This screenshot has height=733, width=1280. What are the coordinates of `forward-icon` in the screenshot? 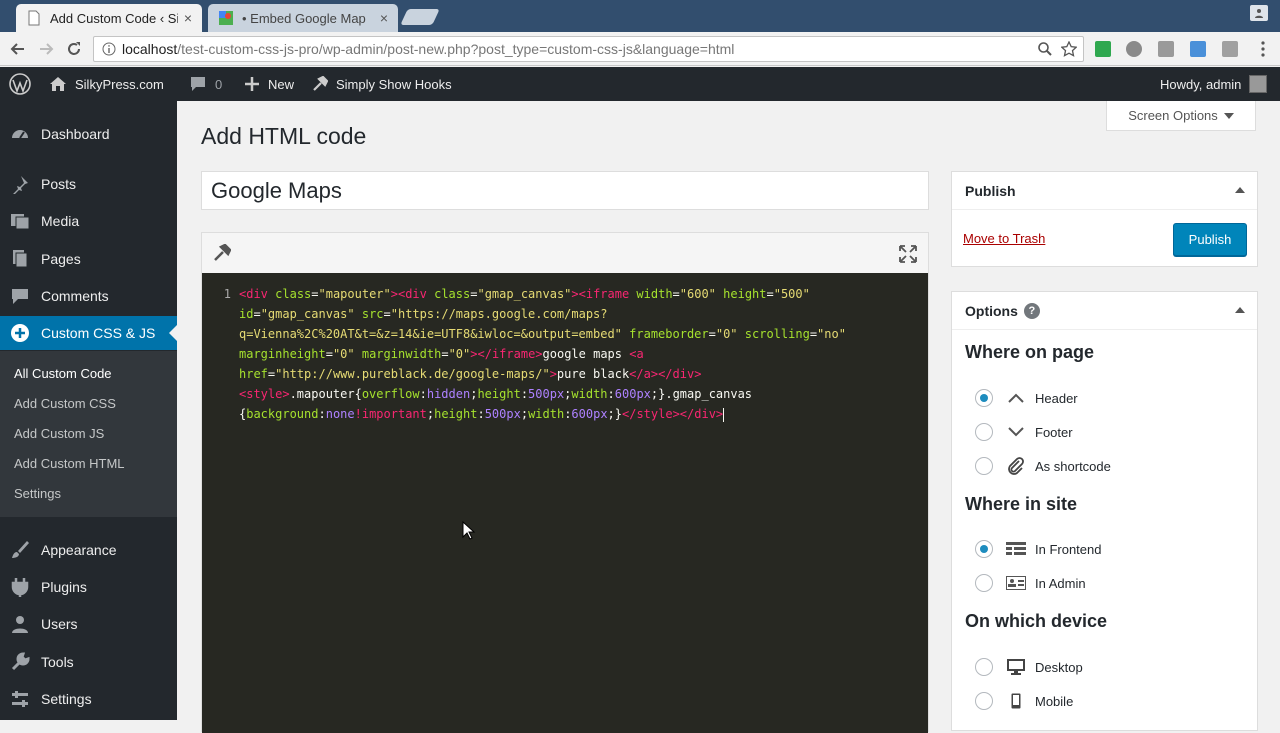 It's located at (46, 49).